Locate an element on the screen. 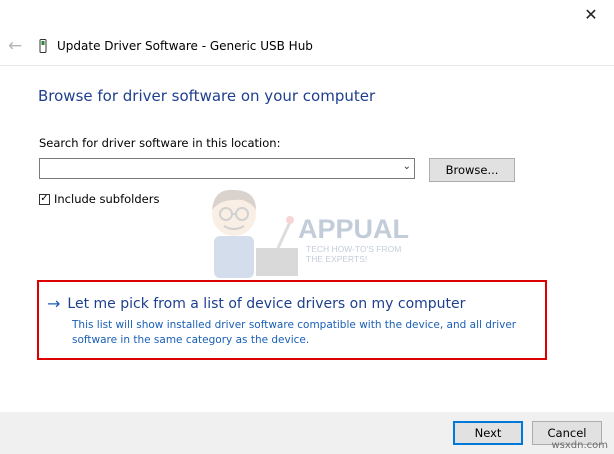 This screenshot has width=614, height=454. watermark-brand: APPUALS is located at coordinates (354, 229).